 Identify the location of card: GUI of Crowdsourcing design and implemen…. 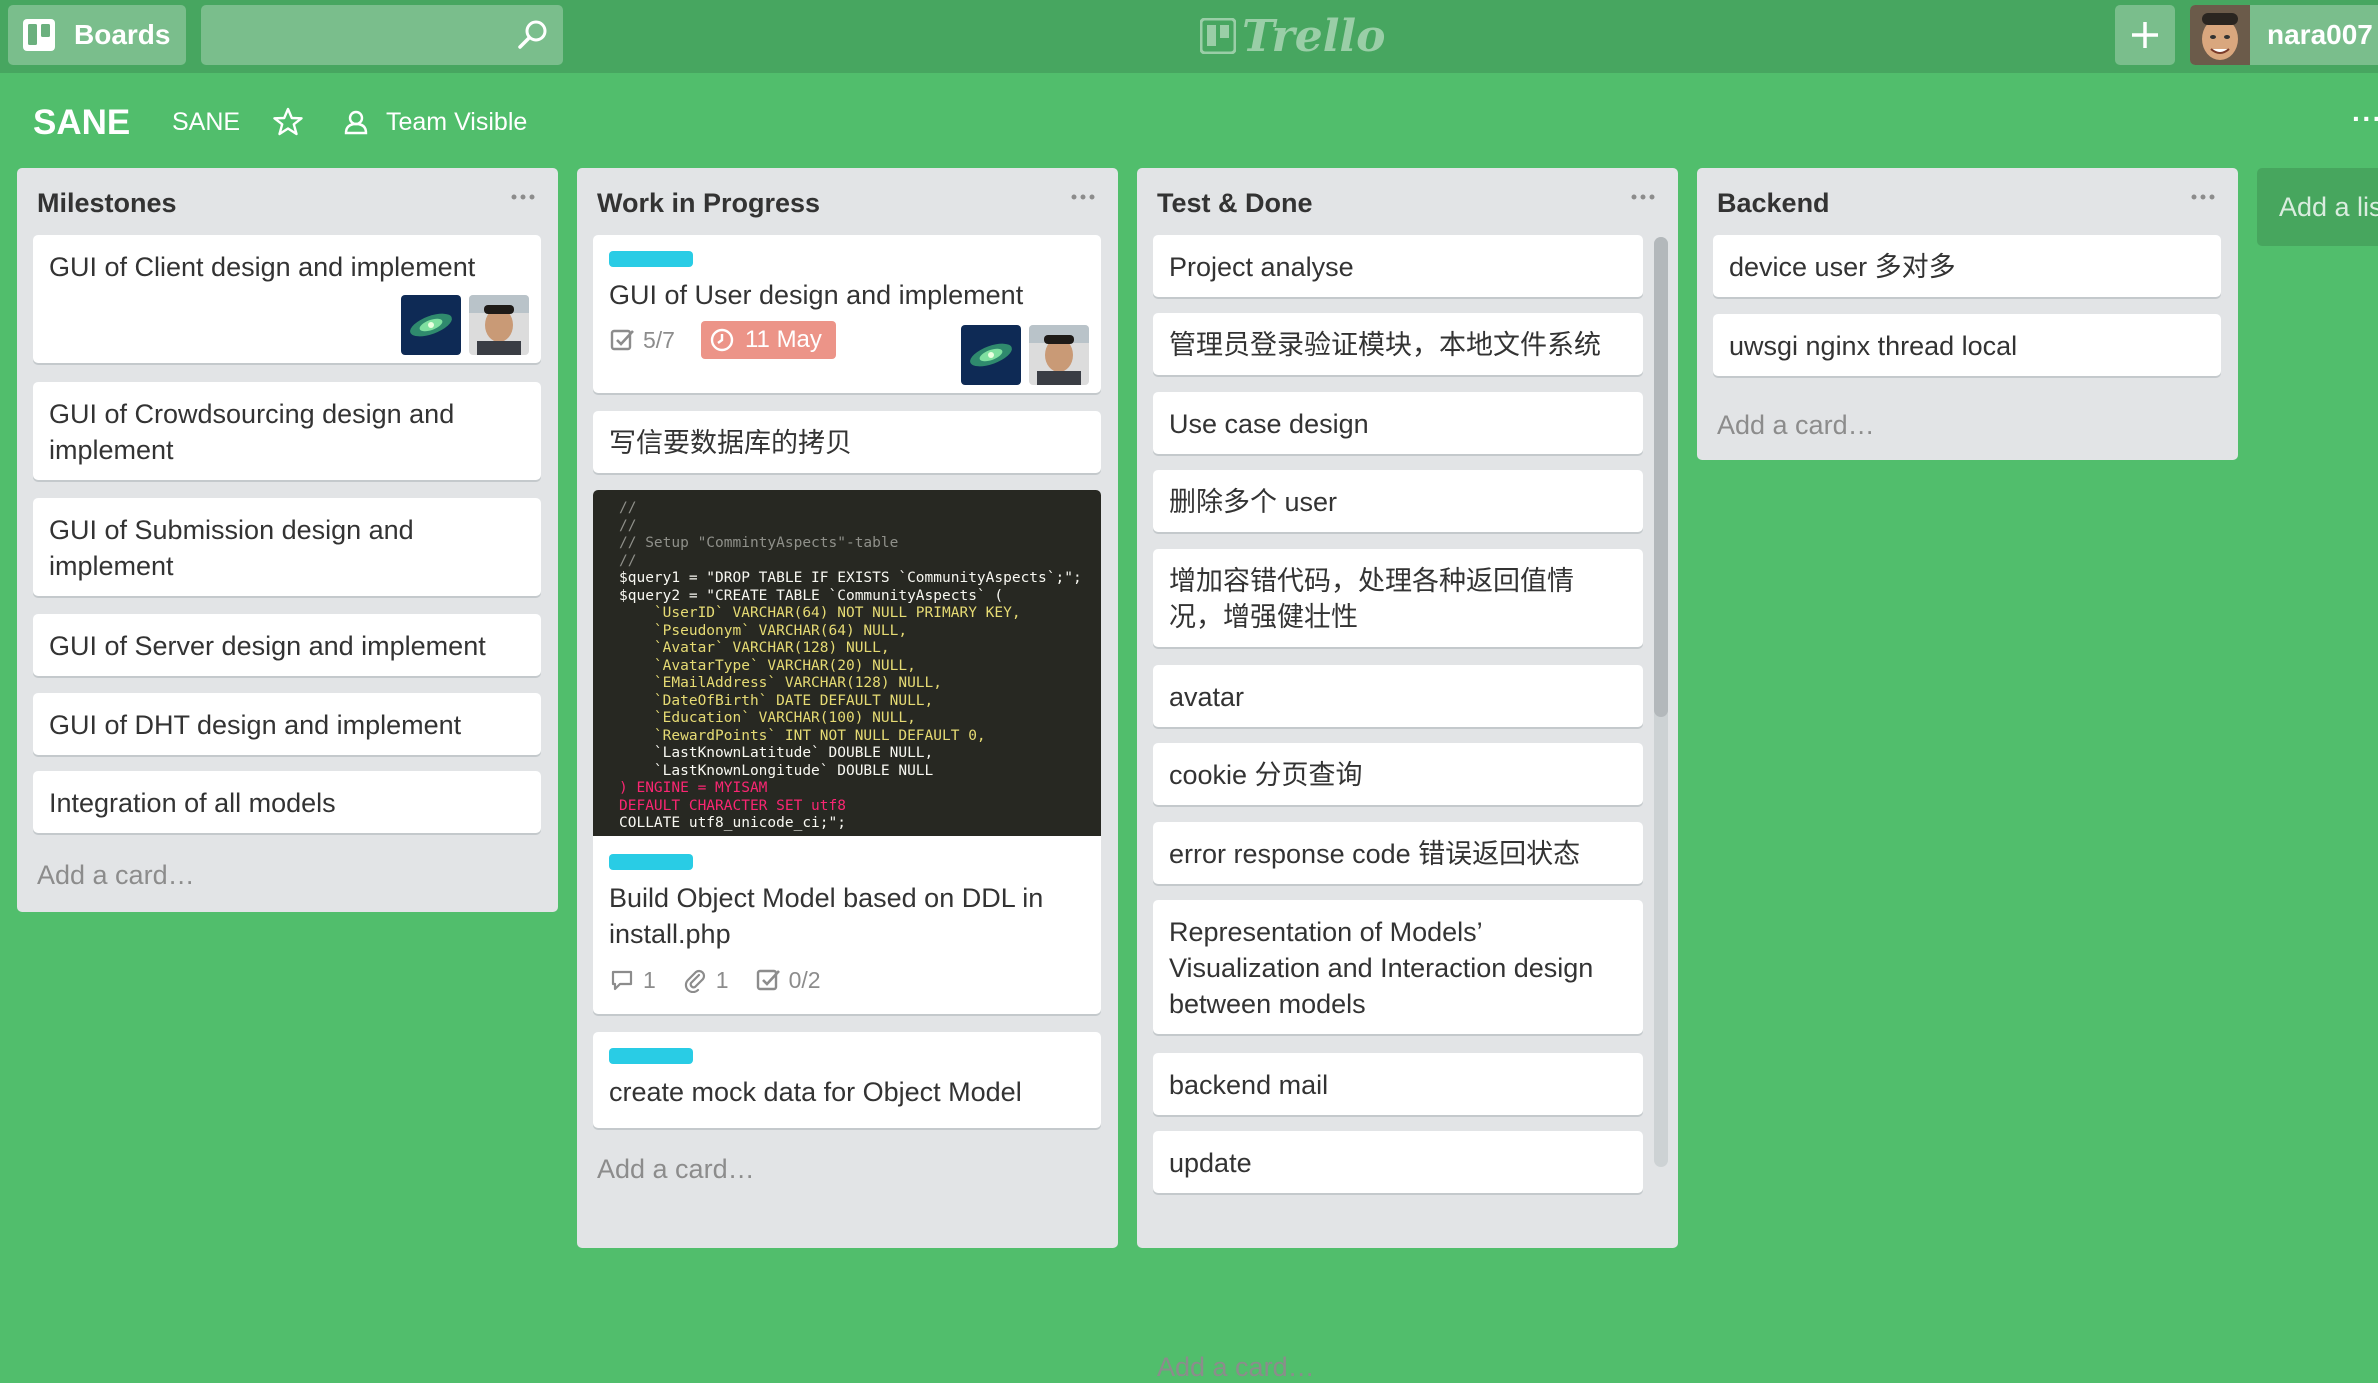
(287, 431).